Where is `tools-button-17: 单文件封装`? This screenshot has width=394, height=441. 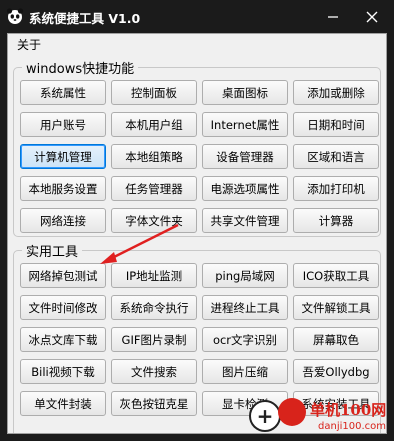
tools-button-17: 单文件封装 is located at coordinates (63, 403).